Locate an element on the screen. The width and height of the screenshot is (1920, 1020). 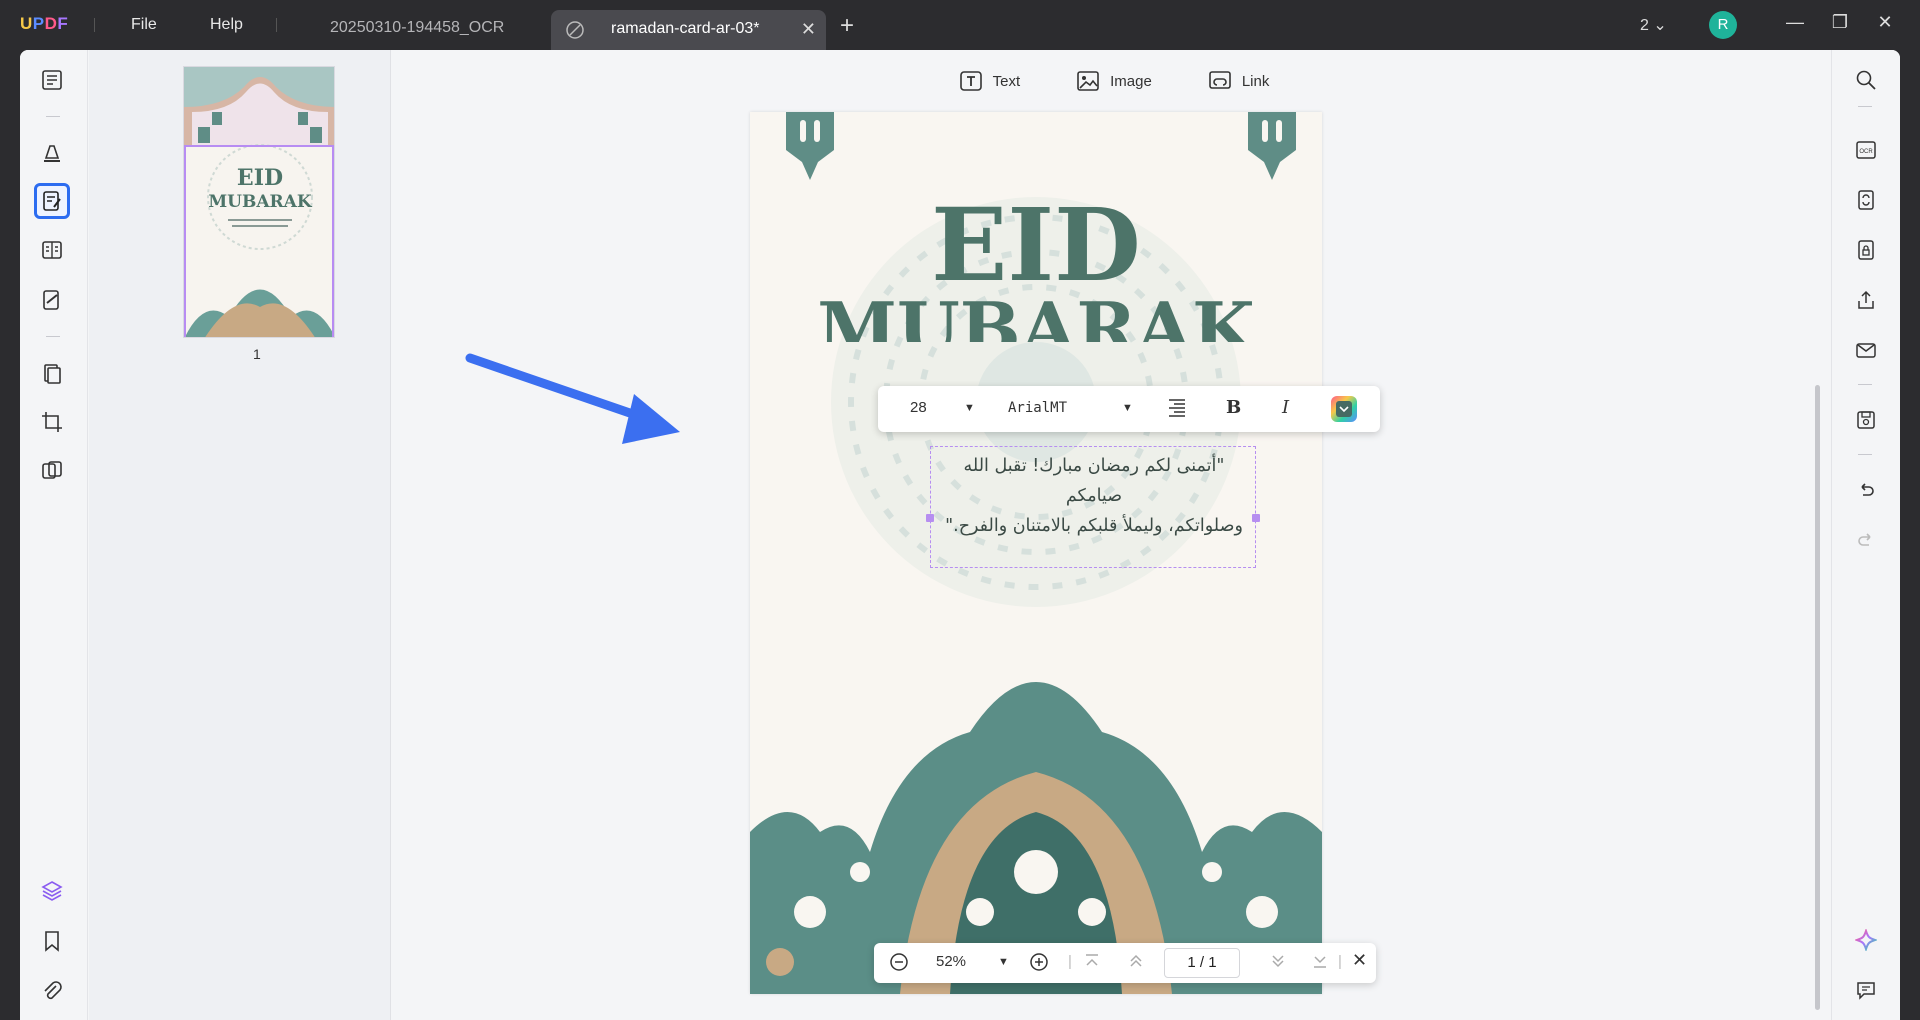
reader-mode-icon is located at coordinates (52, 80).